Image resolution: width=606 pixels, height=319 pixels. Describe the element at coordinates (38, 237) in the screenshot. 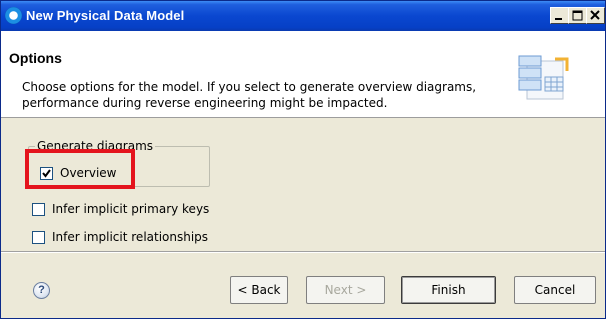

I see `infer-relationships-checkbox` at that location.